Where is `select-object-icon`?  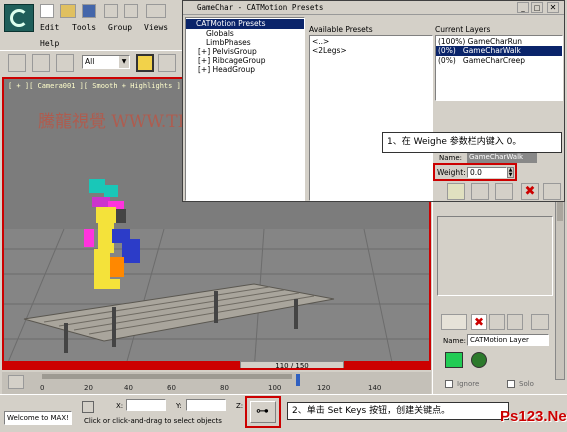 select-object-icon is located at coordinates (145, 63).